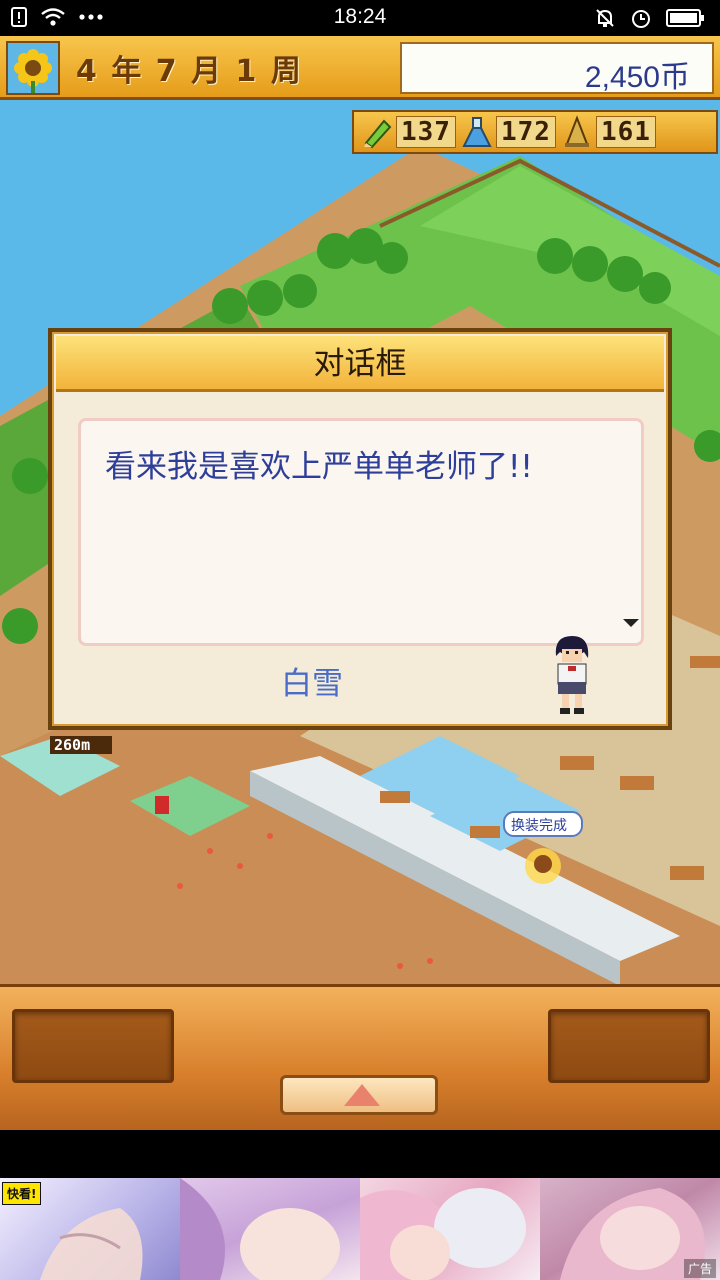 This screenshot has width=720, height=1280. I want to click on status-right, so click(650, 18).